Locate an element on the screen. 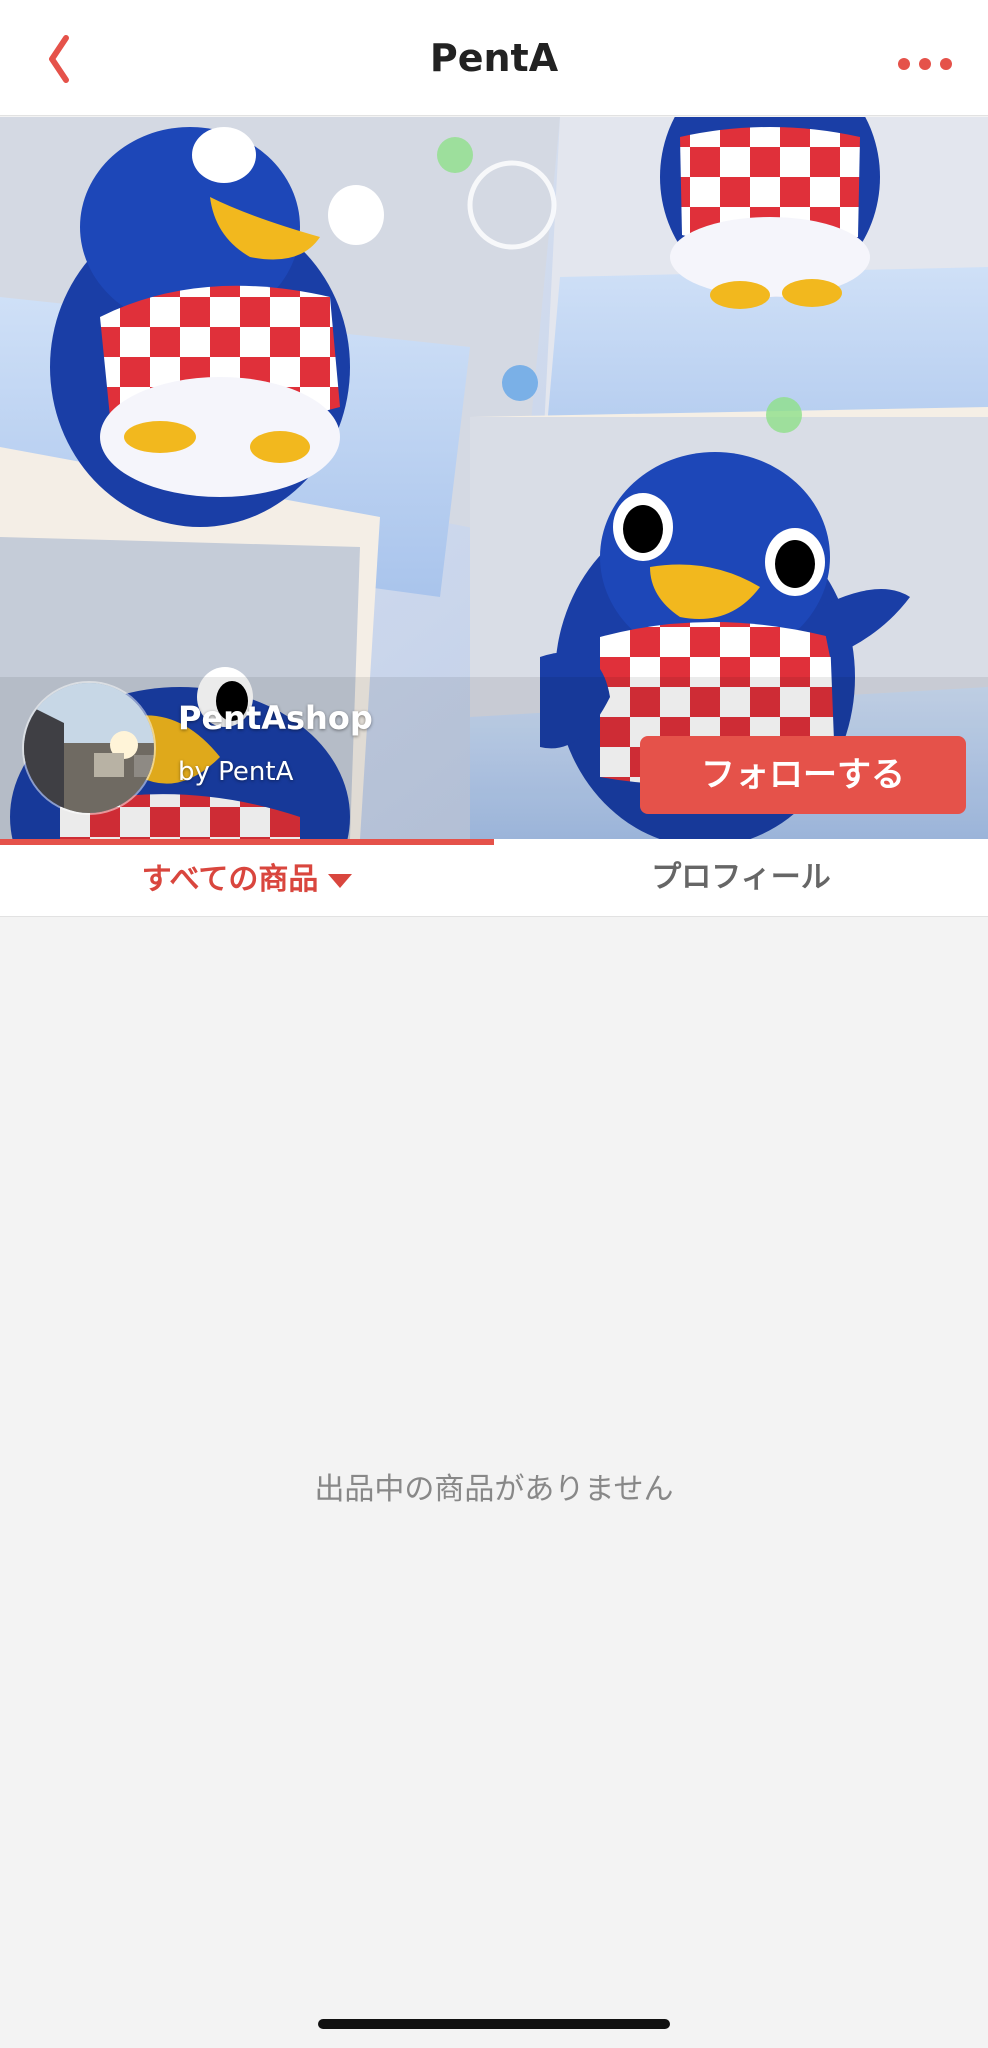  tab-bar: すべての商品 プロフィール is located at coordinates (494, 878).